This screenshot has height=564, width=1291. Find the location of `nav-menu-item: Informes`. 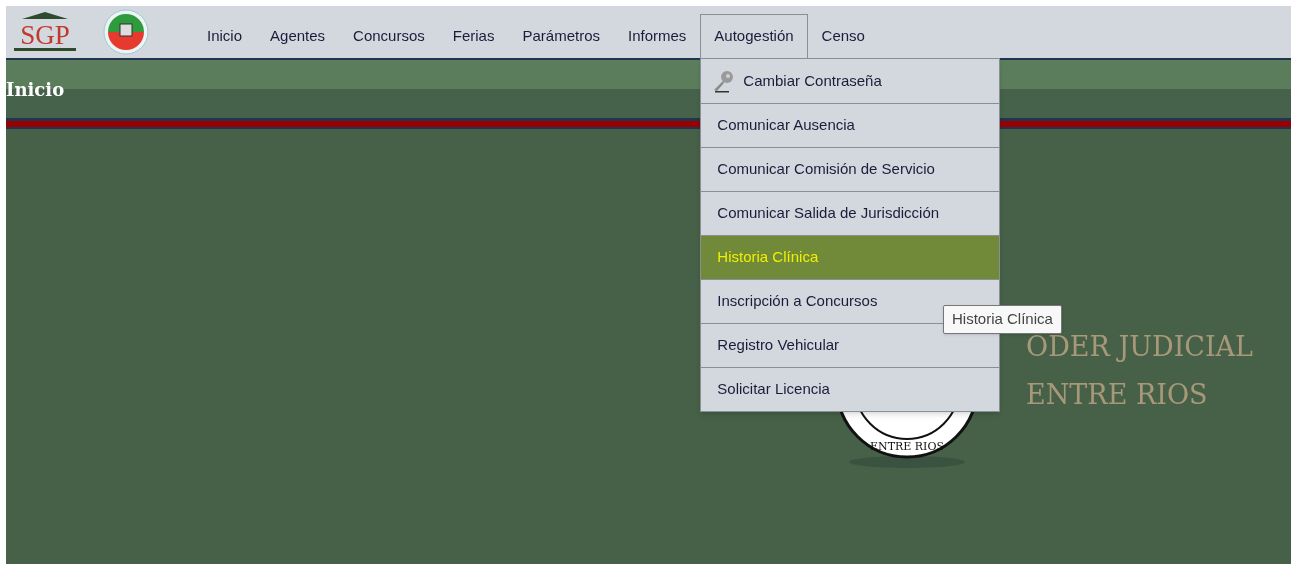

nav-menu-item: Informes is located at coordinates (657, 36).